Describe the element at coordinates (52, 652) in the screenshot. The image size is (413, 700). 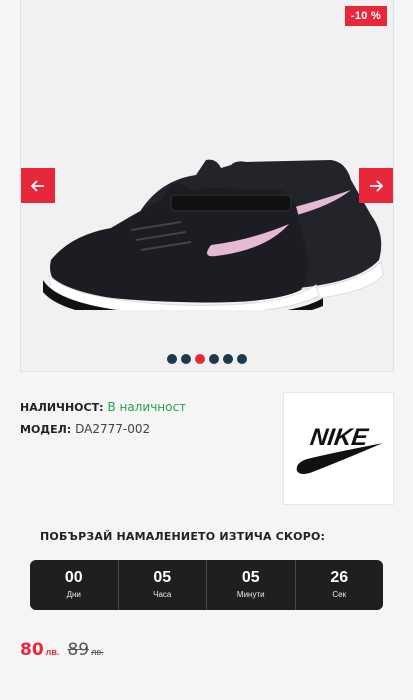
I see `sale-price-currency: лв.` at that location.